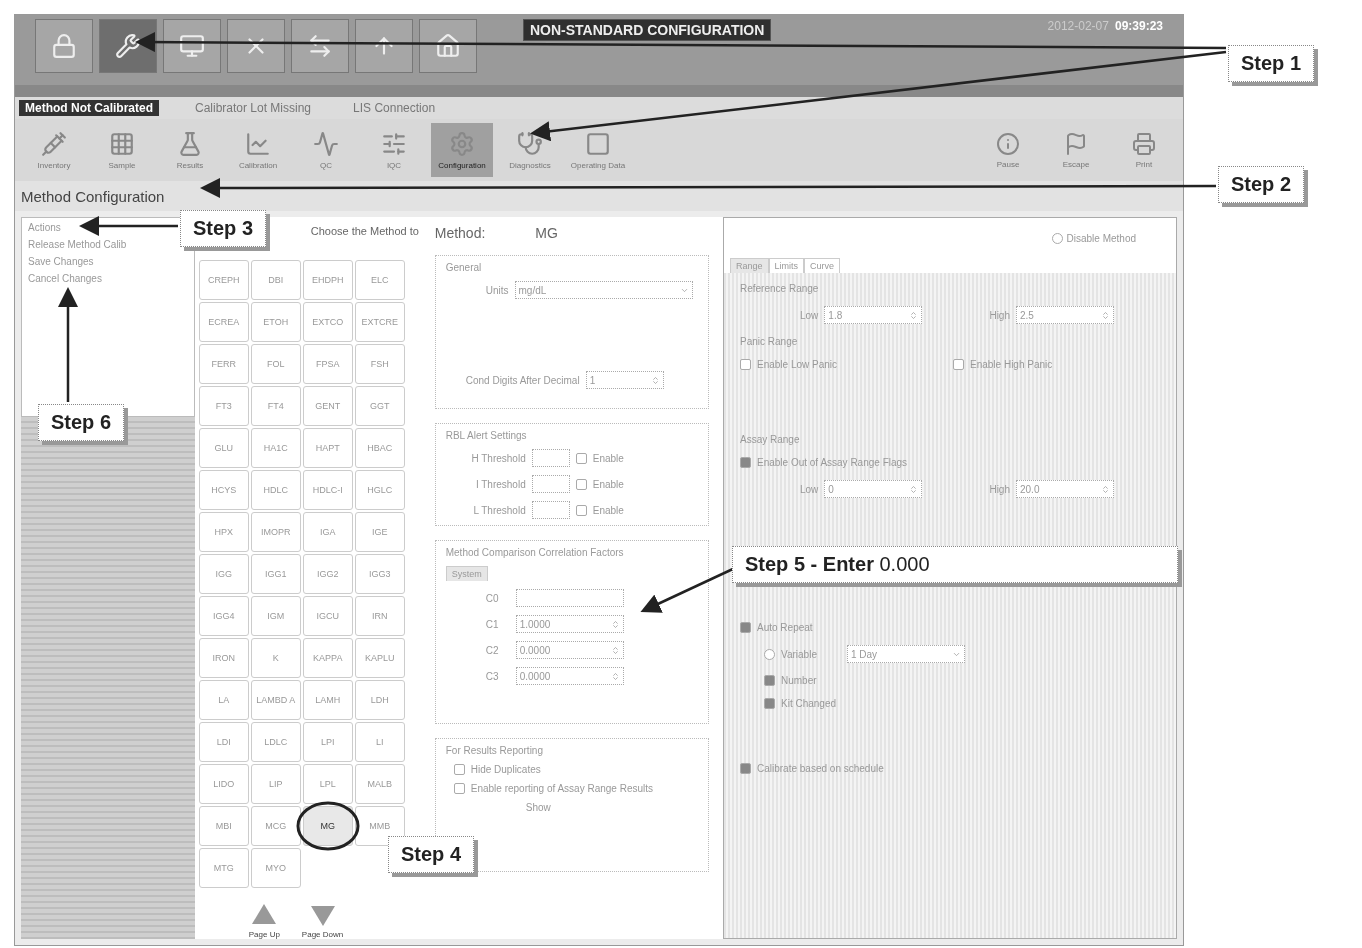  Describe the element at coordinates (223, 448) in the screenshot. I see `method-button: GLU` at that location.